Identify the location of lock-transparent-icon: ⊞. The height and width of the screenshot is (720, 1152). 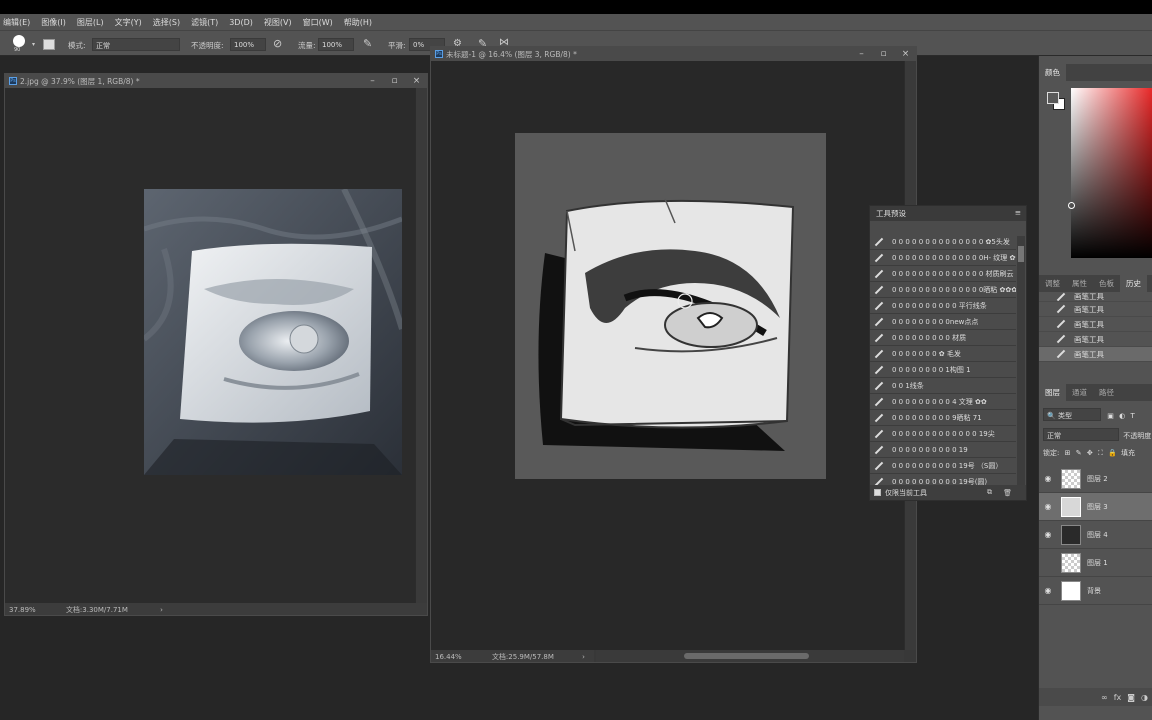
(1068, 453).